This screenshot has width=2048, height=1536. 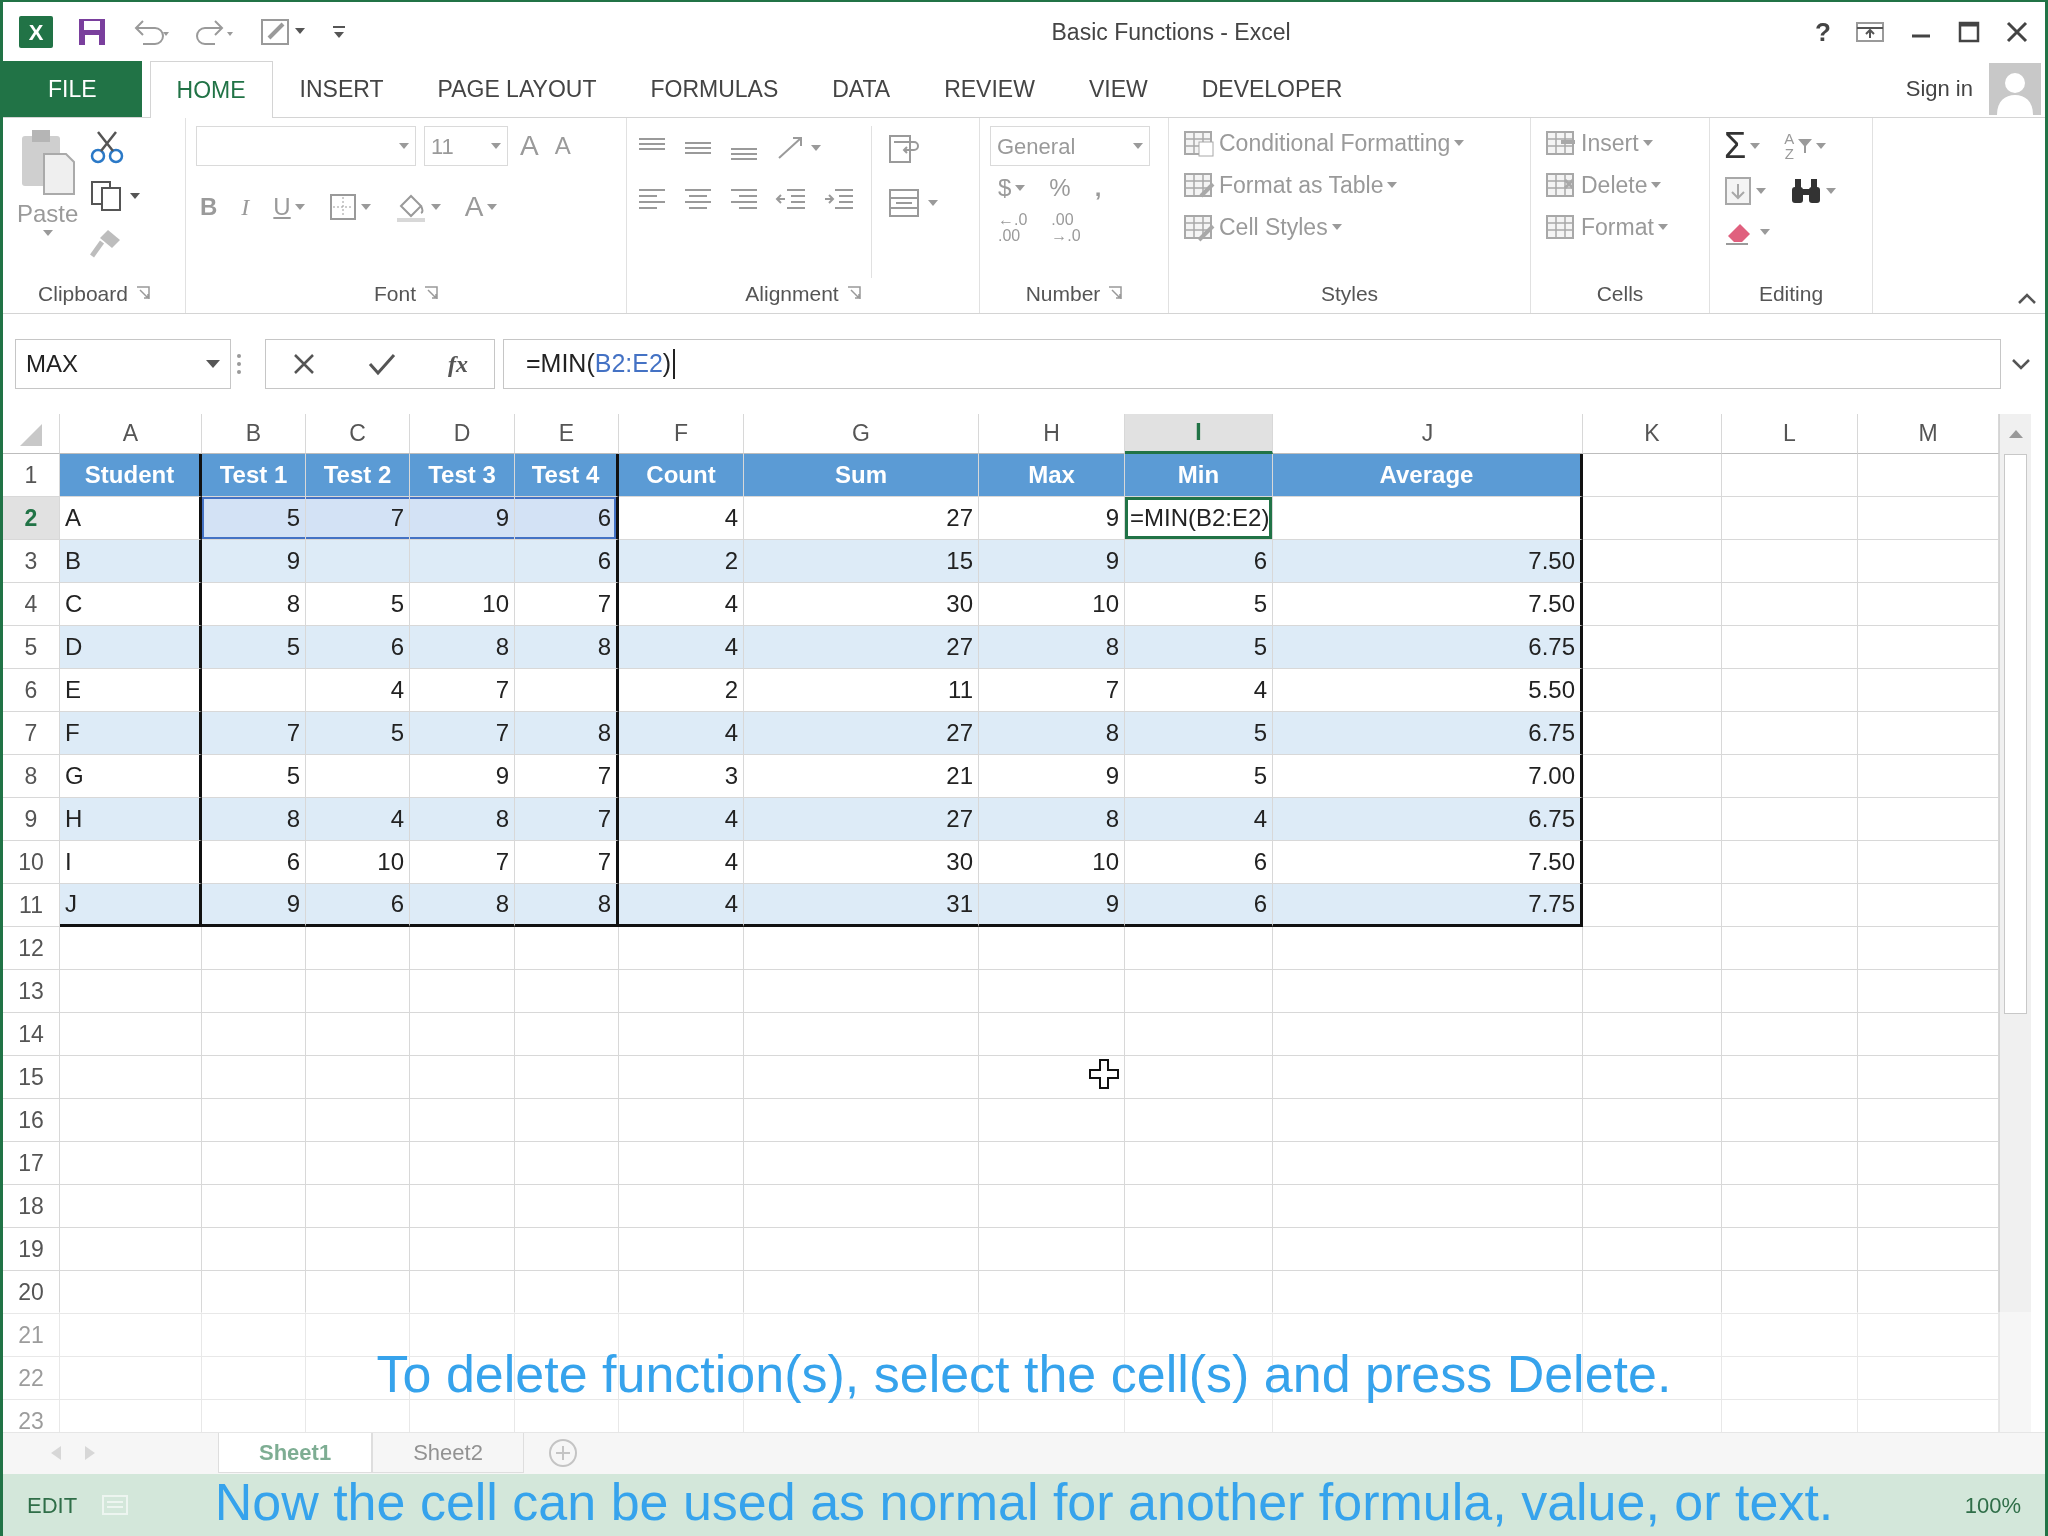 I want to click on font-name-field, so click(x=306, y=146).